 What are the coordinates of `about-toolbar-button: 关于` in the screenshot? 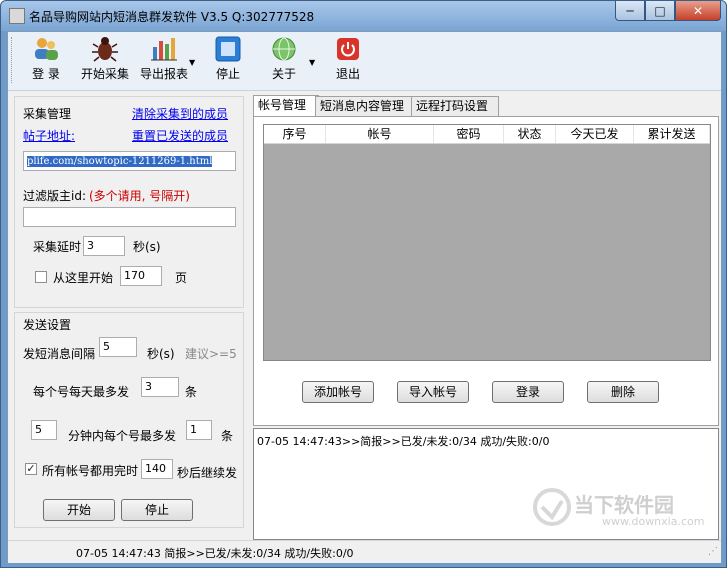 It's located at (284, 61).